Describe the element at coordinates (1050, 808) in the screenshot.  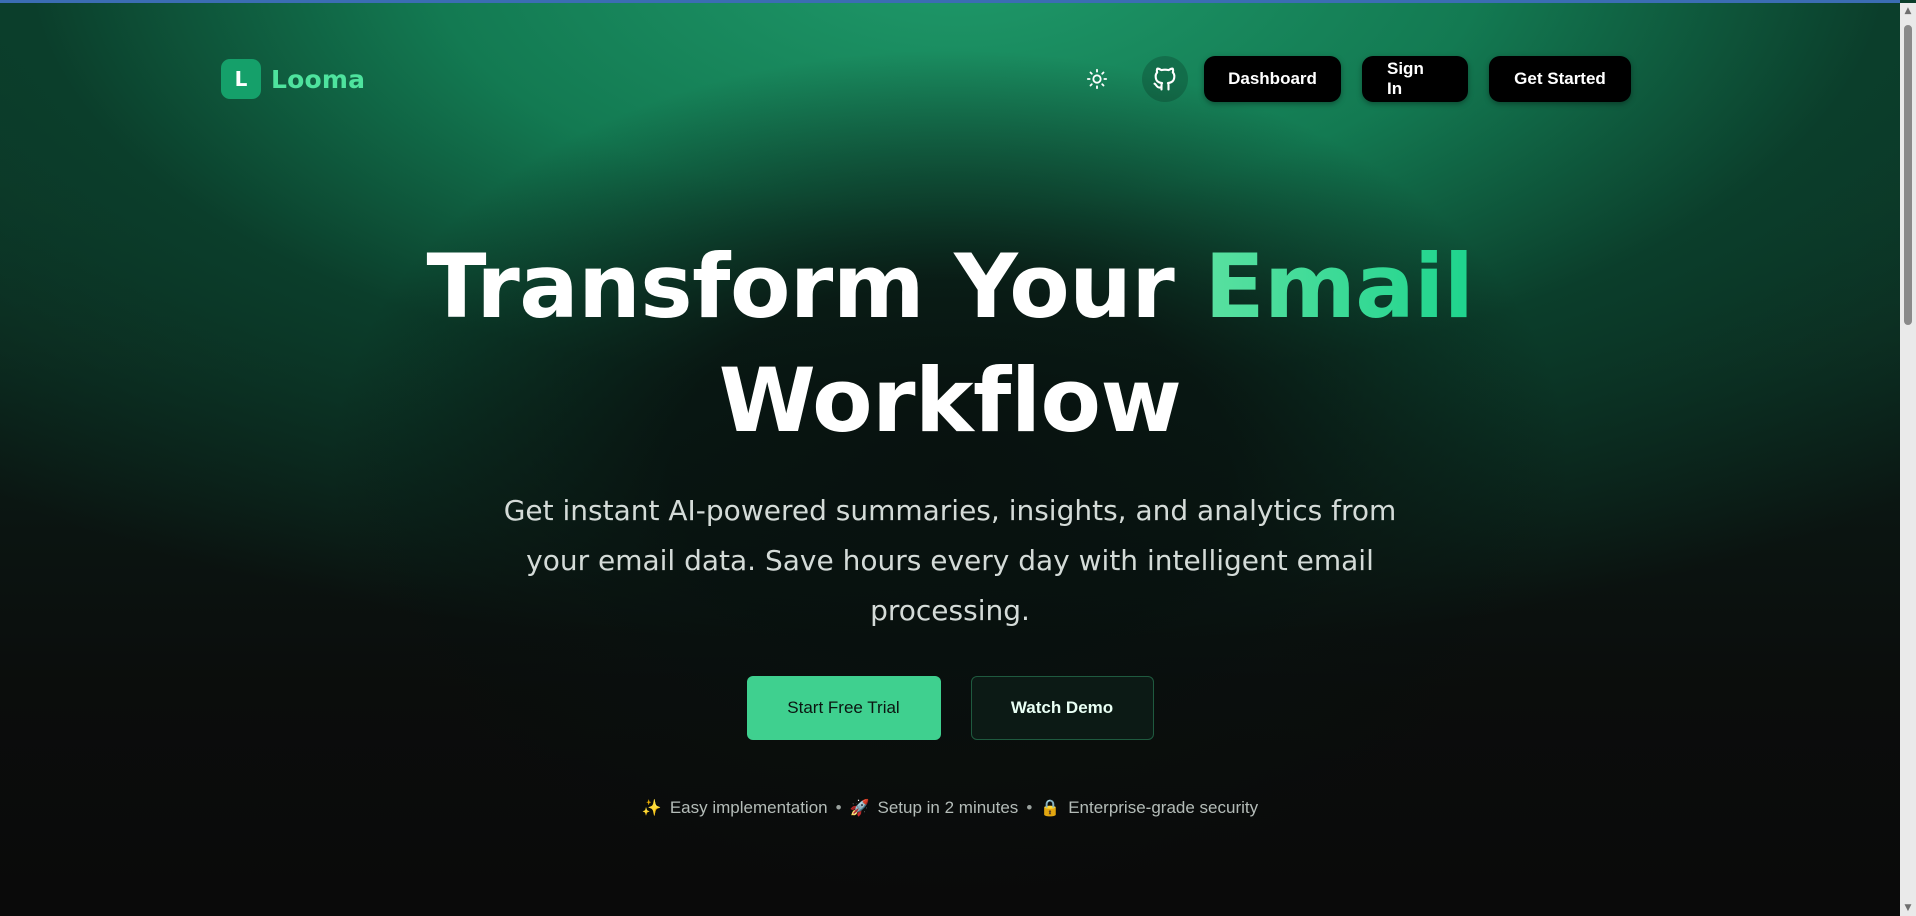
I see `lock-icon: 🔒` at that location.